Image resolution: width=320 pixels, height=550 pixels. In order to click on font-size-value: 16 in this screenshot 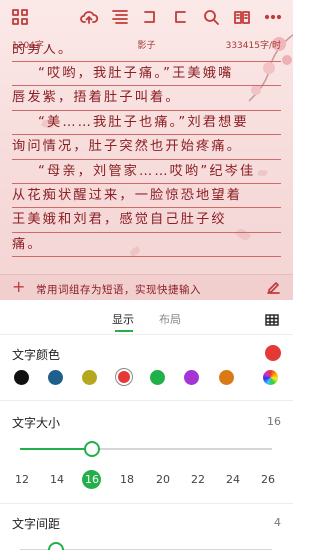, I will do `click(274, 421)`.